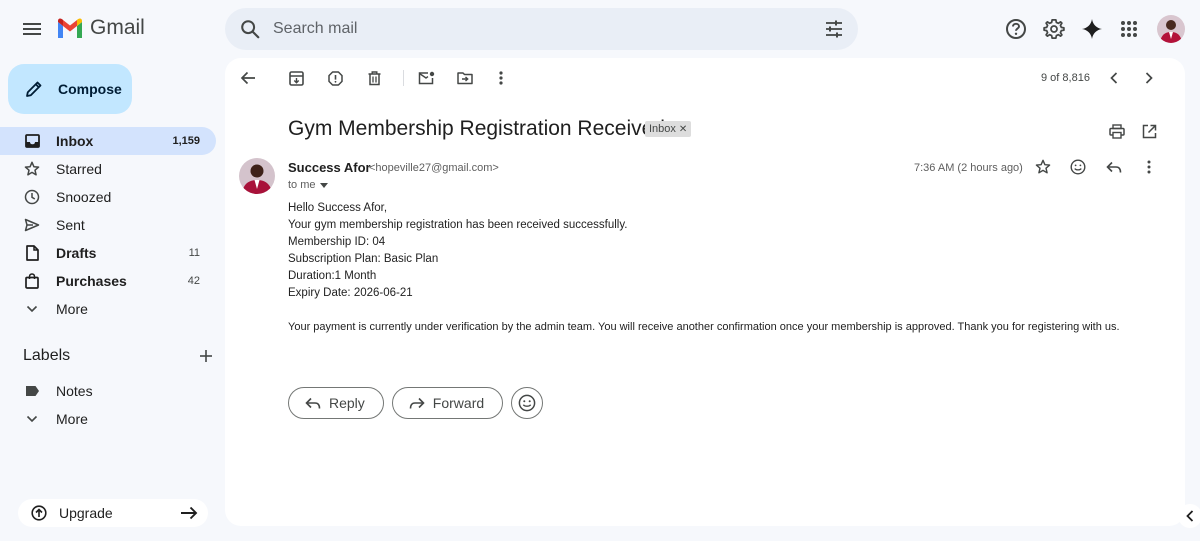 Image resolution: width=1200 pixels, height=541 pixels. What do you see at coordinates (533, 29) in the screenshot?
I see `search-input` at bounding box center [533, 29].